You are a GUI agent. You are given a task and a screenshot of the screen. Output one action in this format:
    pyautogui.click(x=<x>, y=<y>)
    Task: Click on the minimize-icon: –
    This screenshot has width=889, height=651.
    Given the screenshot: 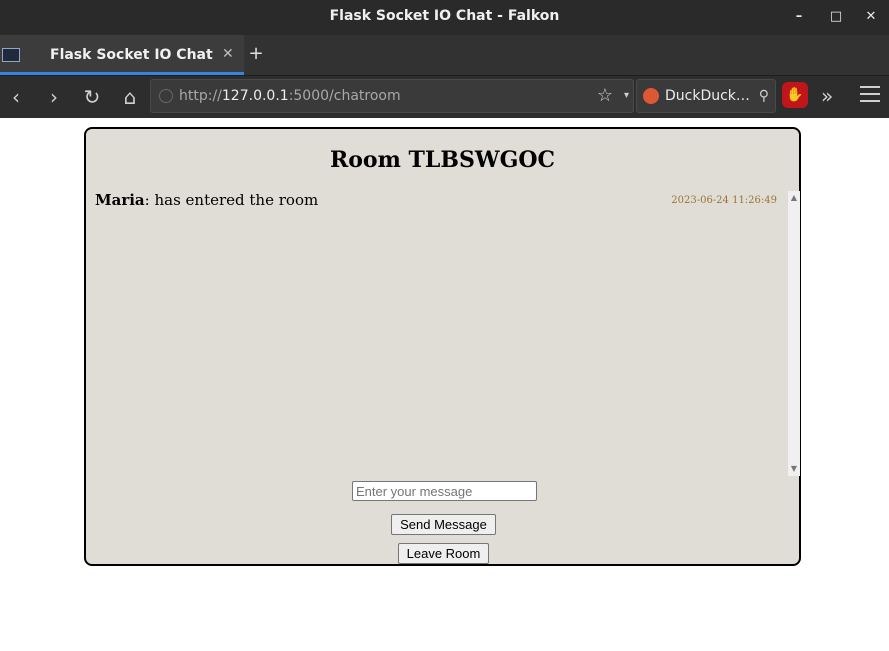 What is the action you would take?
    pyautogui.click(x=799, y=17)
    